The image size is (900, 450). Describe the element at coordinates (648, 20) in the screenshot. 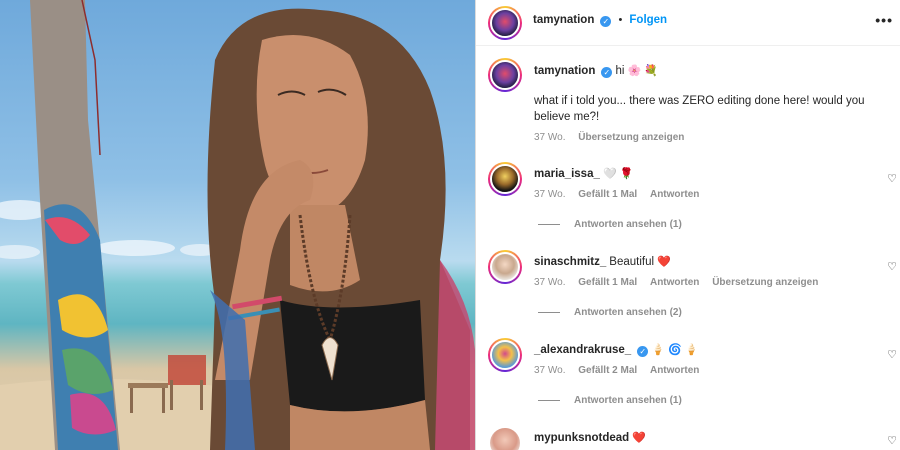

I see `follow-button: Folgen` at that location.